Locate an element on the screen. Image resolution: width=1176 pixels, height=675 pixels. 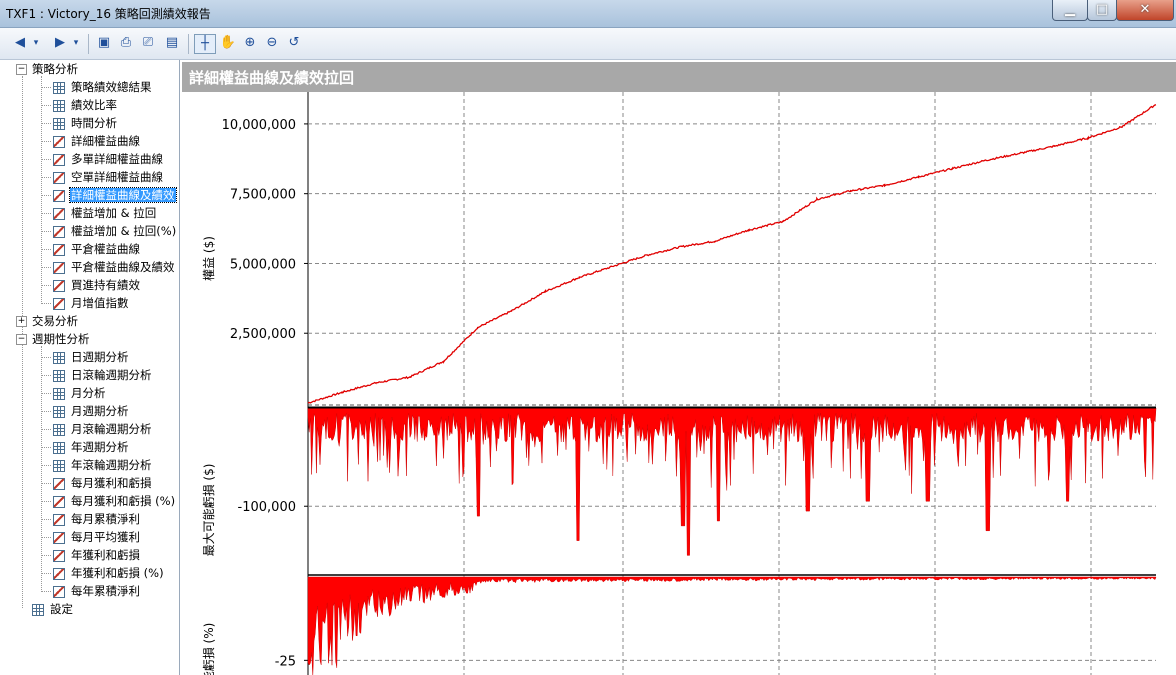
y-axis-label: 權益 ($) is located at coordinates (209, 258).